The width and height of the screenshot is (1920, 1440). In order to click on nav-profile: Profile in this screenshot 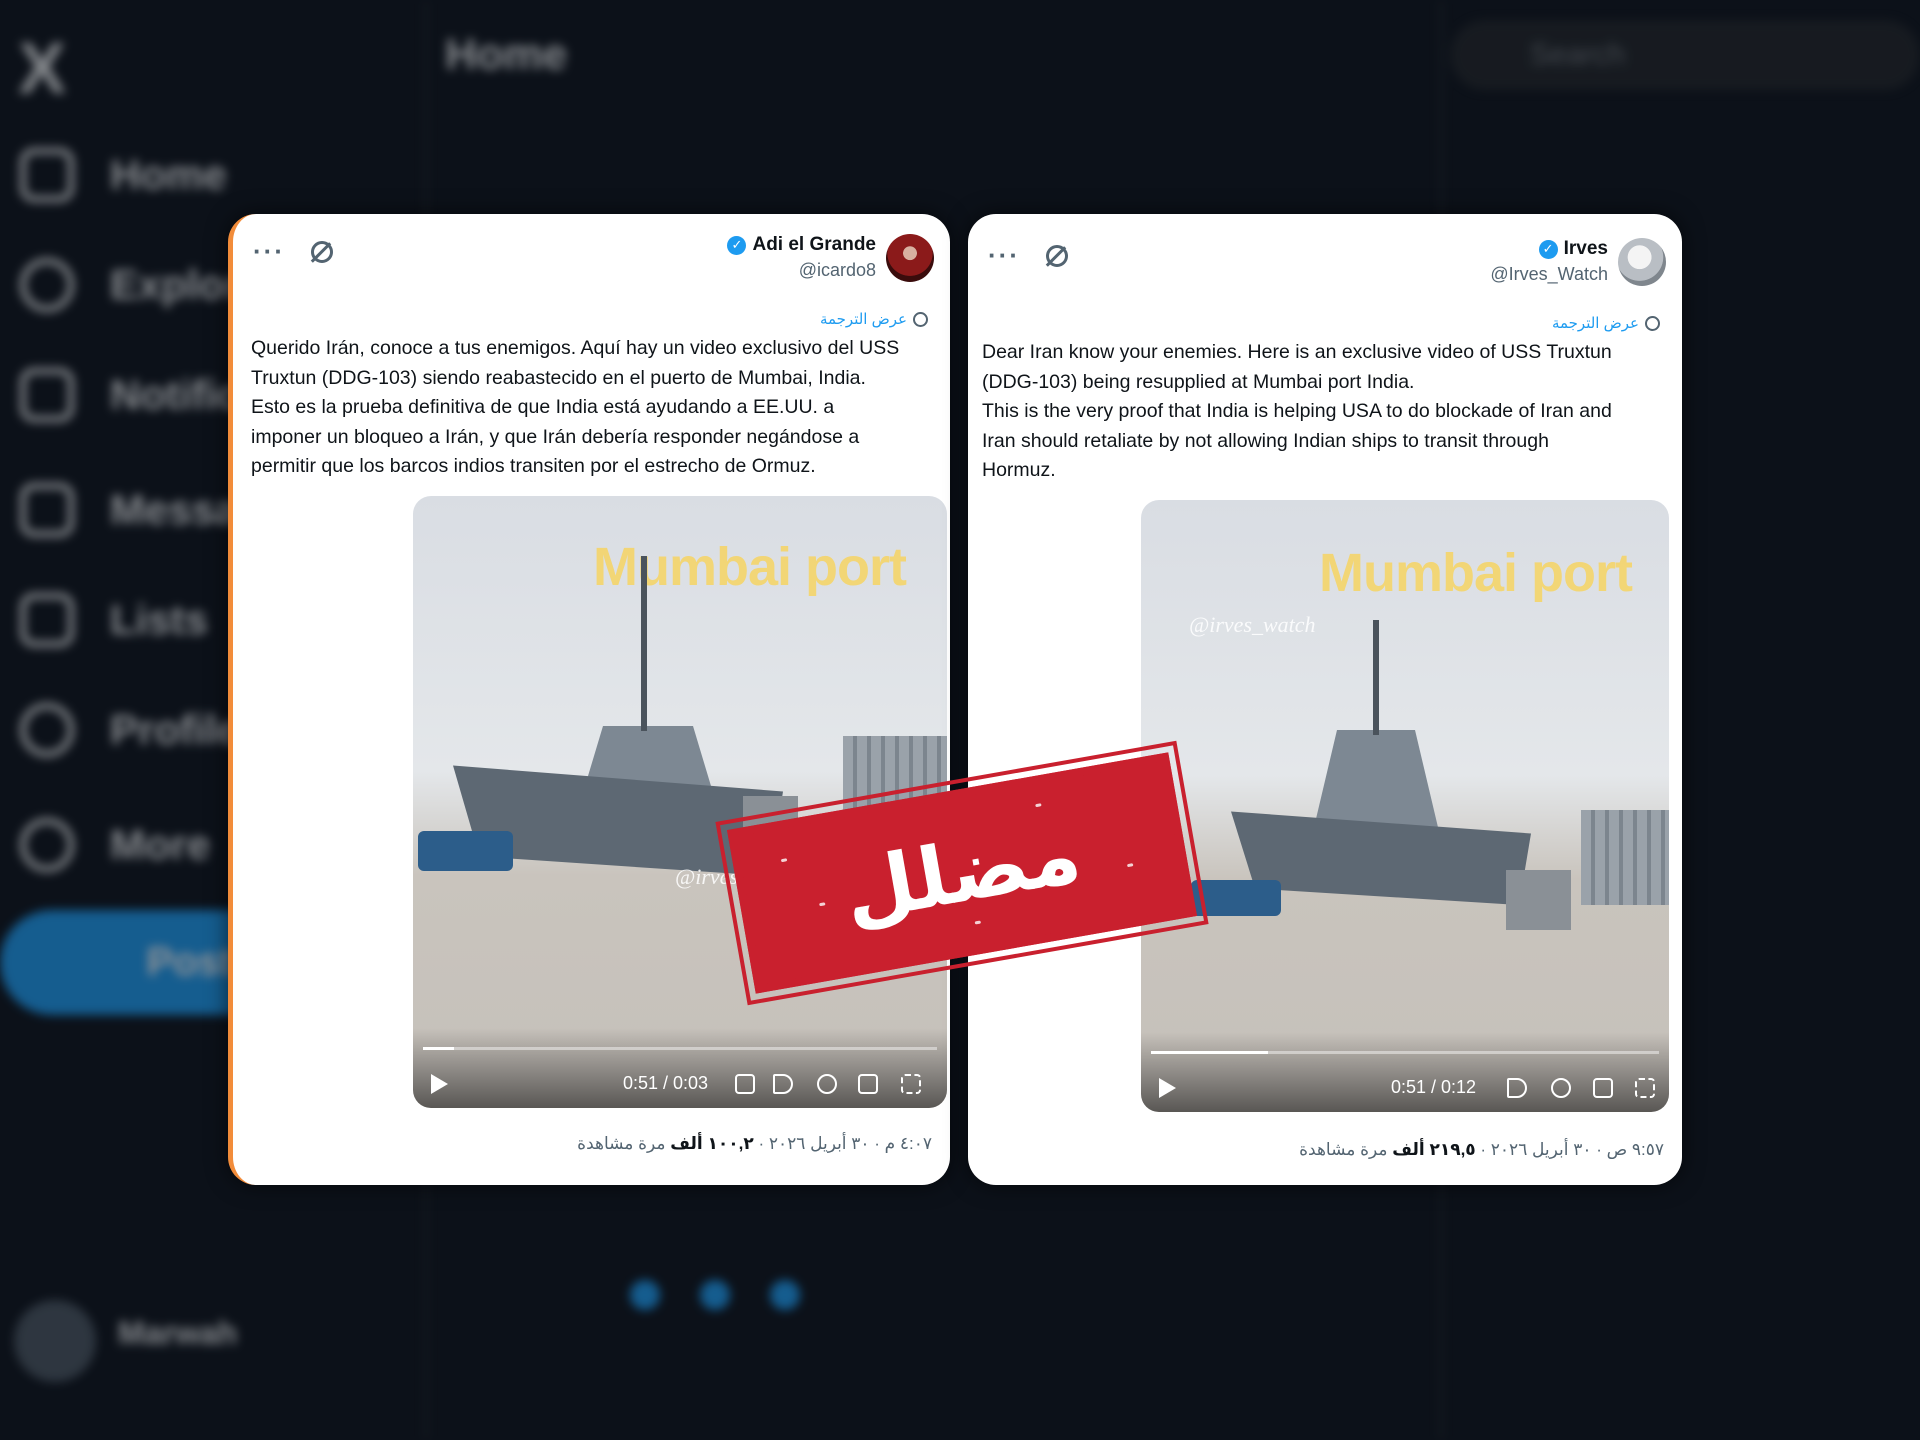, I will do `click(130, 730)`.